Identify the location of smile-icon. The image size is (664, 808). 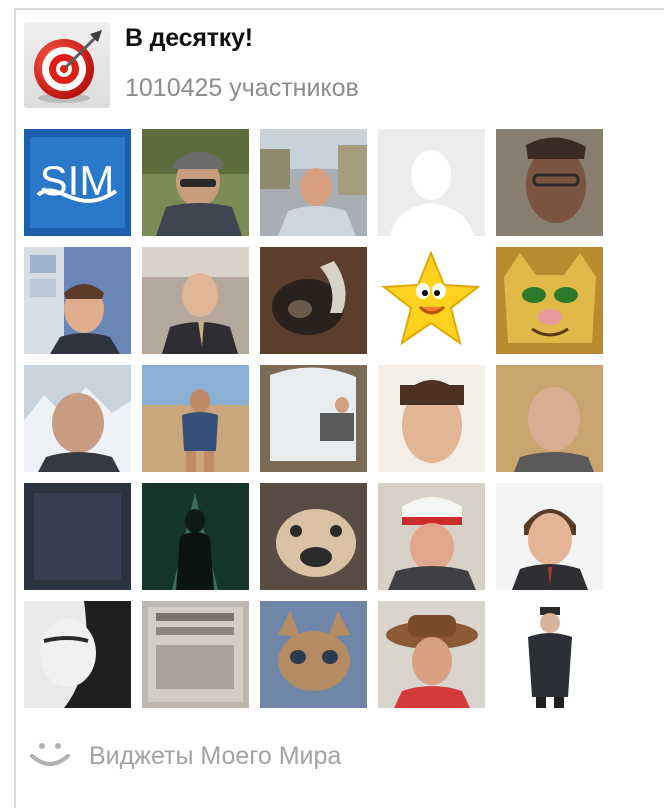
(50, 755).